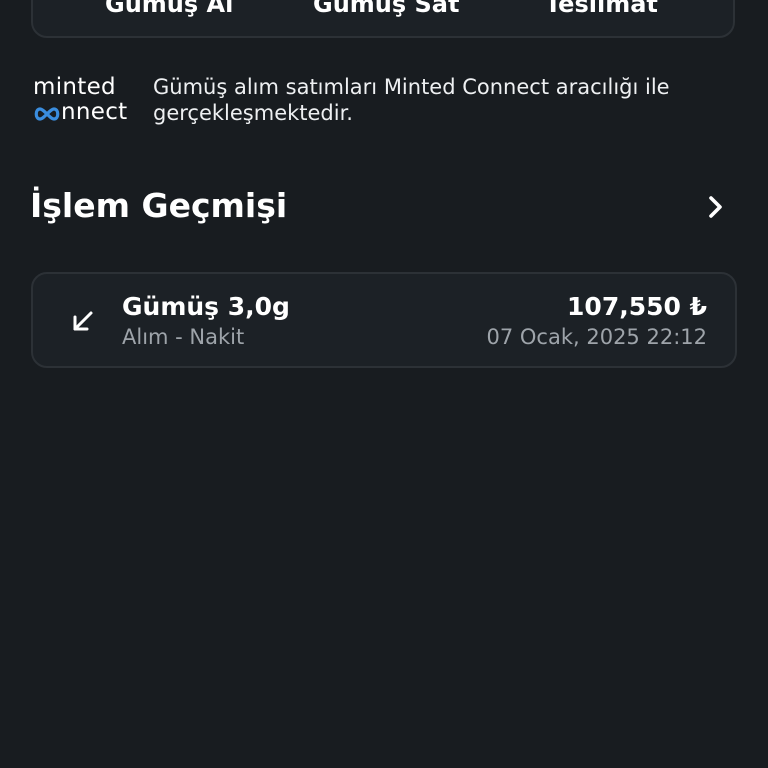 The width and height of the screenshot is (768, 768). I want to click on transaction-amount: 107,550 ₺, so click(637, 306).